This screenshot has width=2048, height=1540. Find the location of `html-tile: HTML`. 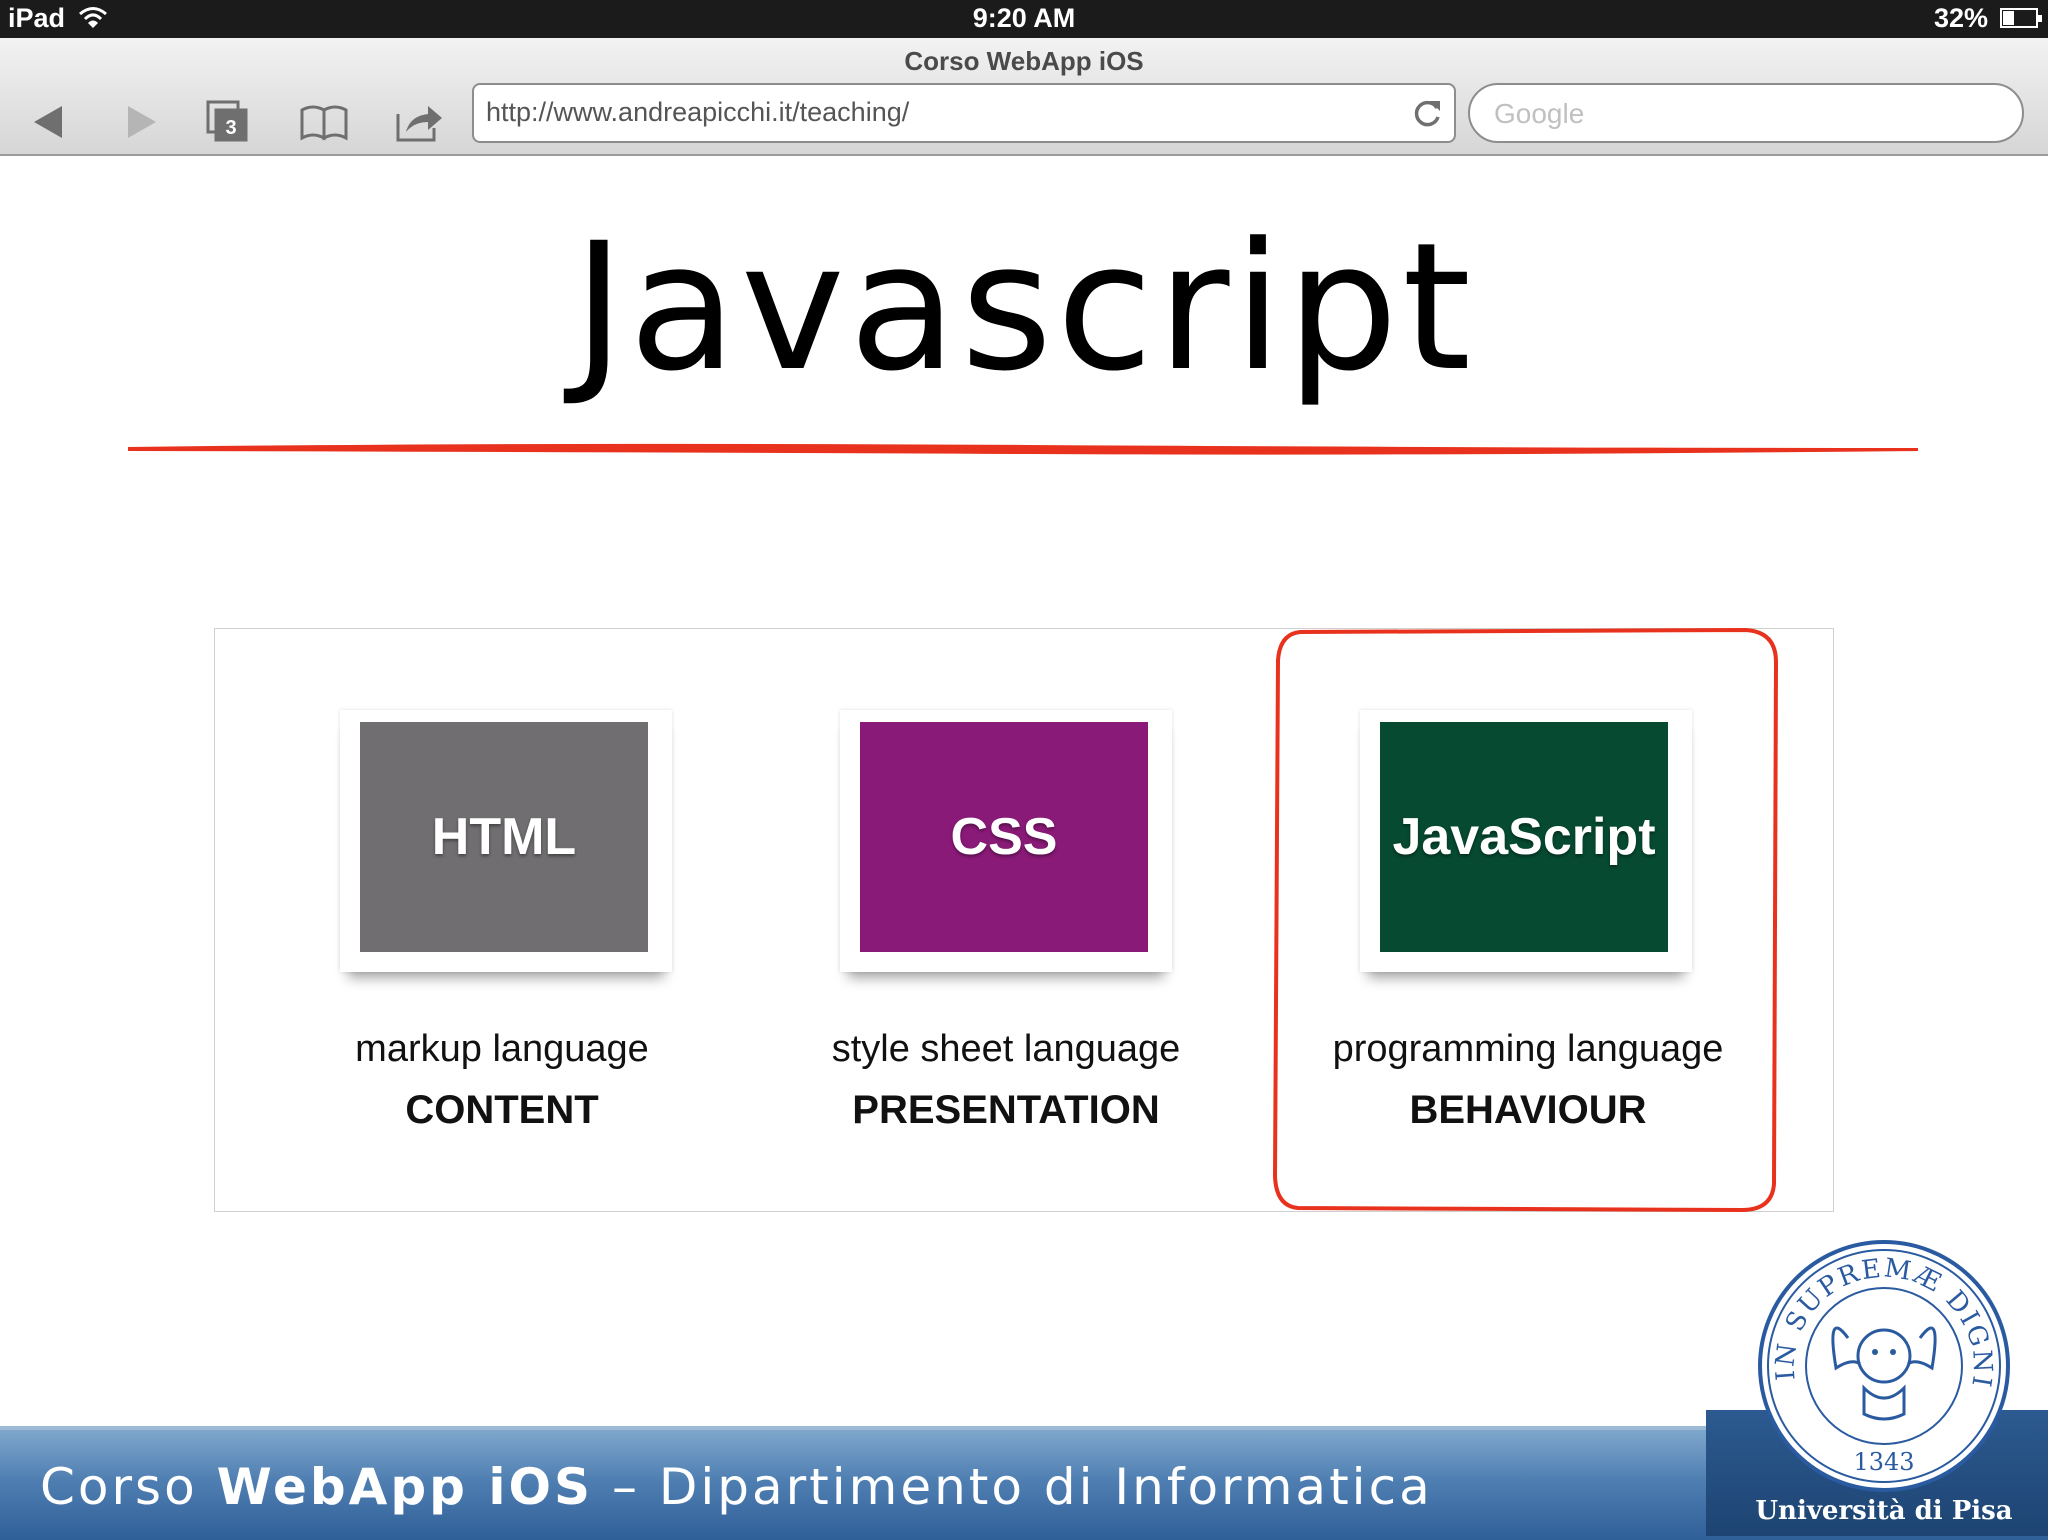

html-tile: HTML is located at coordinates (504, 837).